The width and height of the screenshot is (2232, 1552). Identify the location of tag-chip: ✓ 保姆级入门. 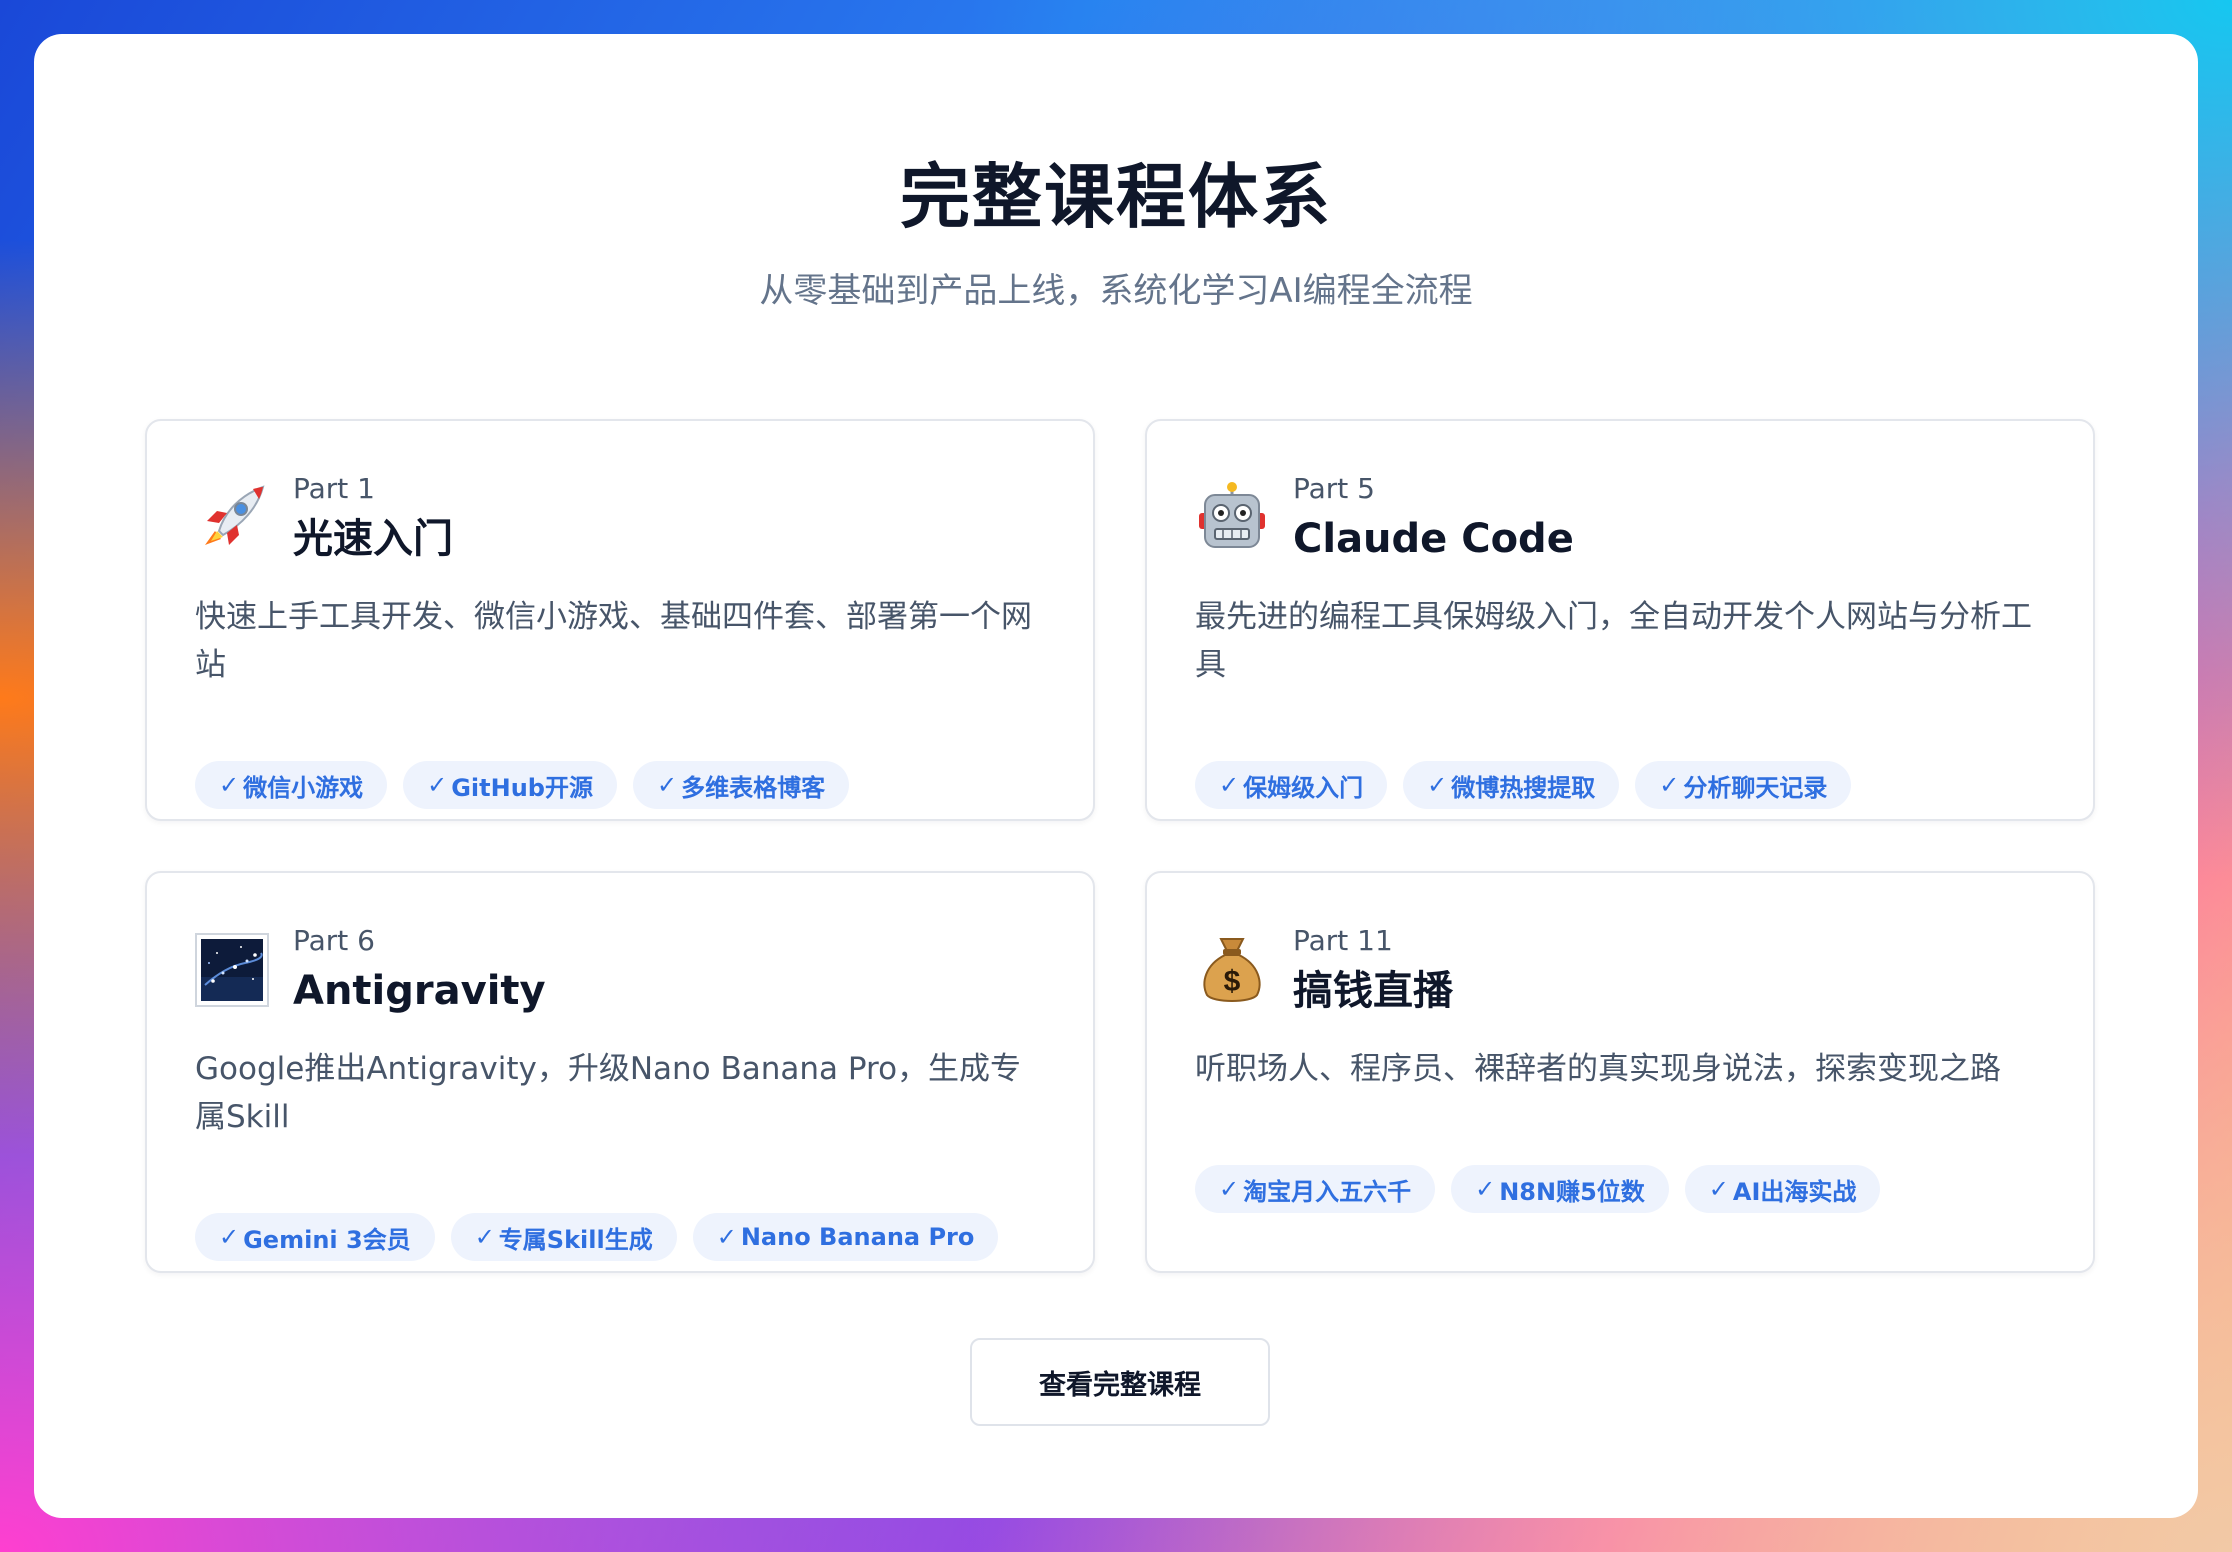
(1291, 785).